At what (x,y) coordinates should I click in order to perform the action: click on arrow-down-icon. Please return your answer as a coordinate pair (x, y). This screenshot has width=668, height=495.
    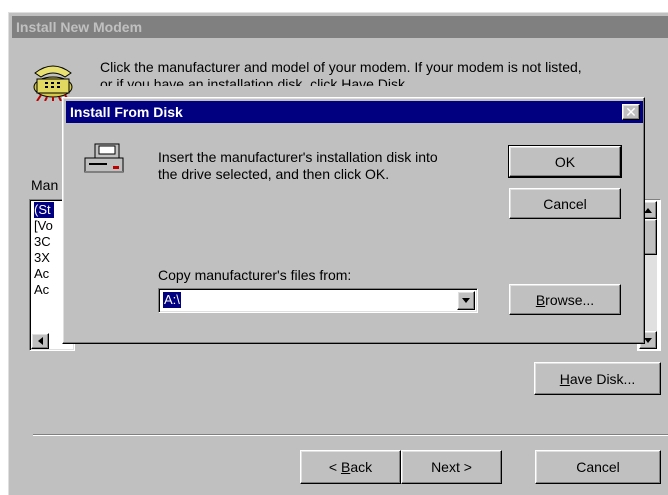
    Looking at the image, I should click on (648, 340).